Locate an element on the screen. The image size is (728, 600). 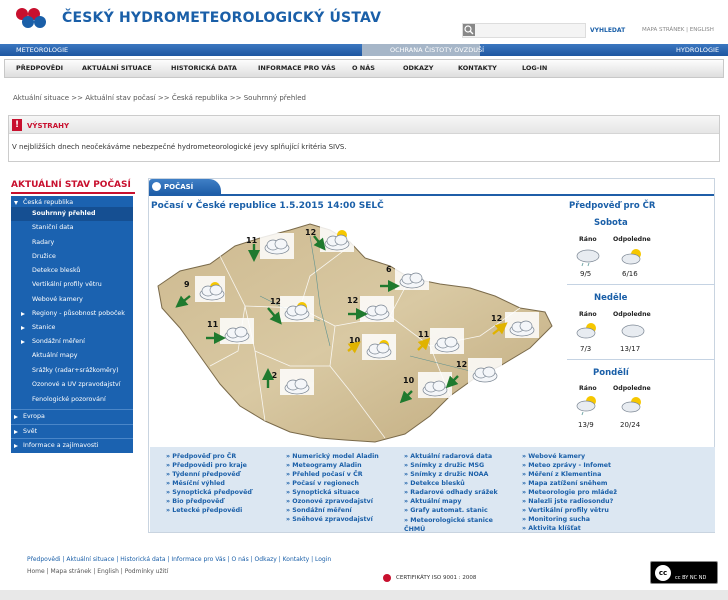
band-meteorologie: METEOROLOGIE is located at coordinates (42, 50).